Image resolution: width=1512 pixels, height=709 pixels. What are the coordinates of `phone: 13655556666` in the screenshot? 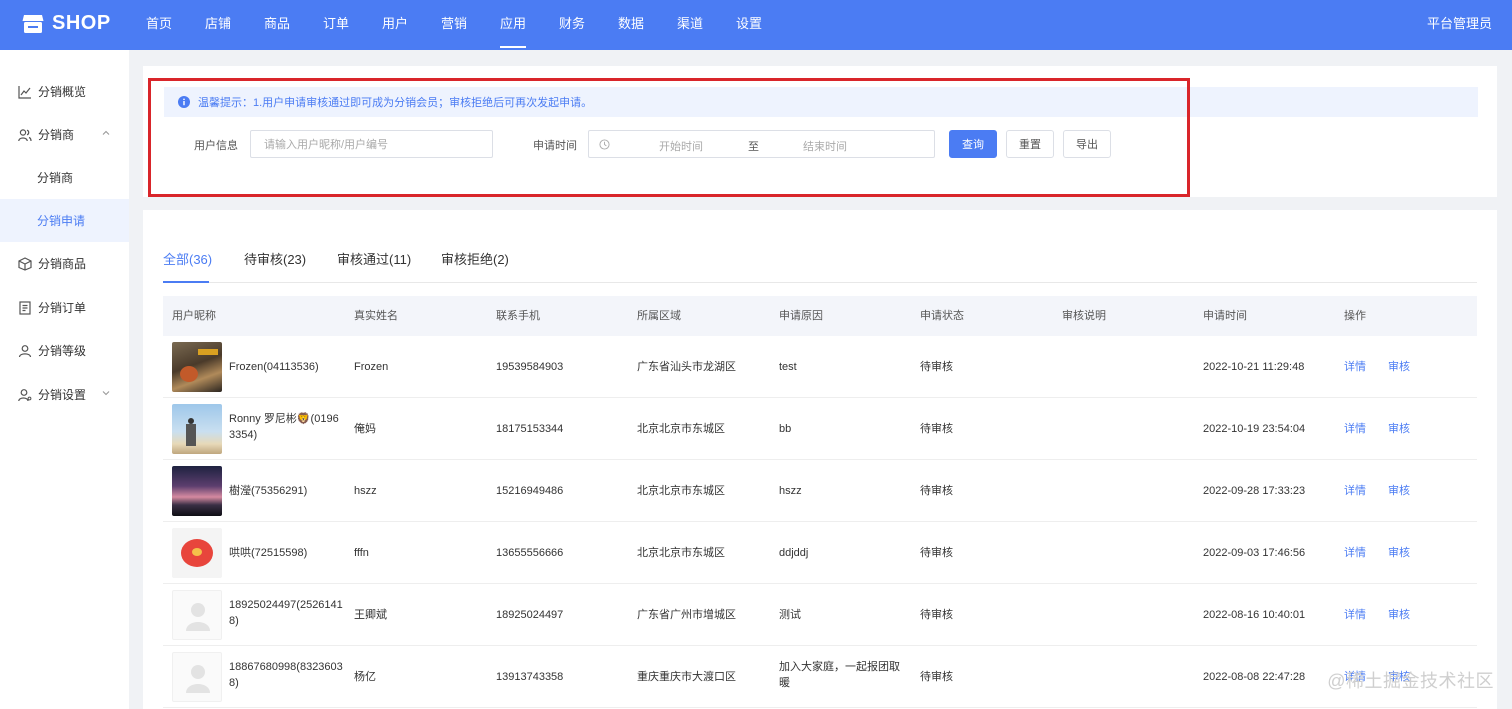 It's located at (530, 553).